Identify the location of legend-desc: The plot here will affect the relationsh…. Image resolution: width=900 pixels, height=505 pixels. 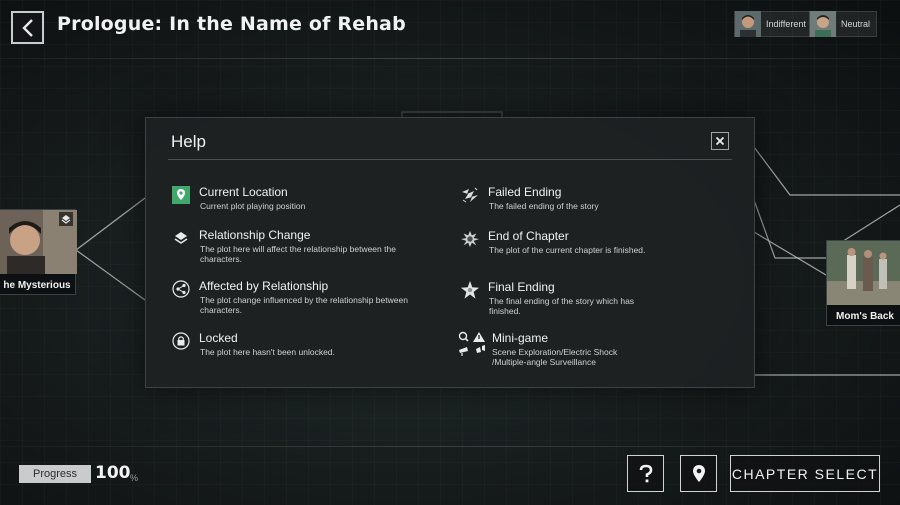
(298, 254).